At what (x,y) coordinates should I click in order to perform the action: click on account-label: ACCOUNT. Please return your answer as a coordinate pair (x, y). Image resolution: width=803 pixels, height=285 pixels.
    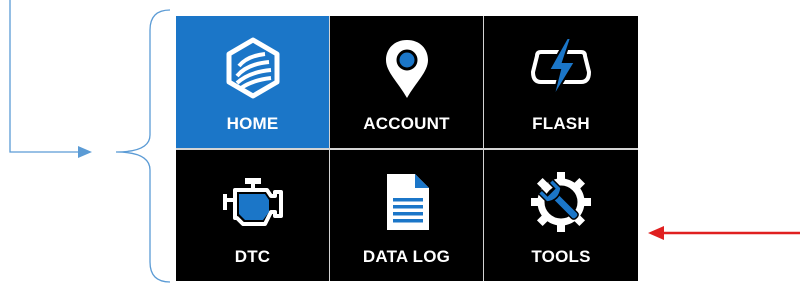
    Looking at the image, I should click on (406, 123).